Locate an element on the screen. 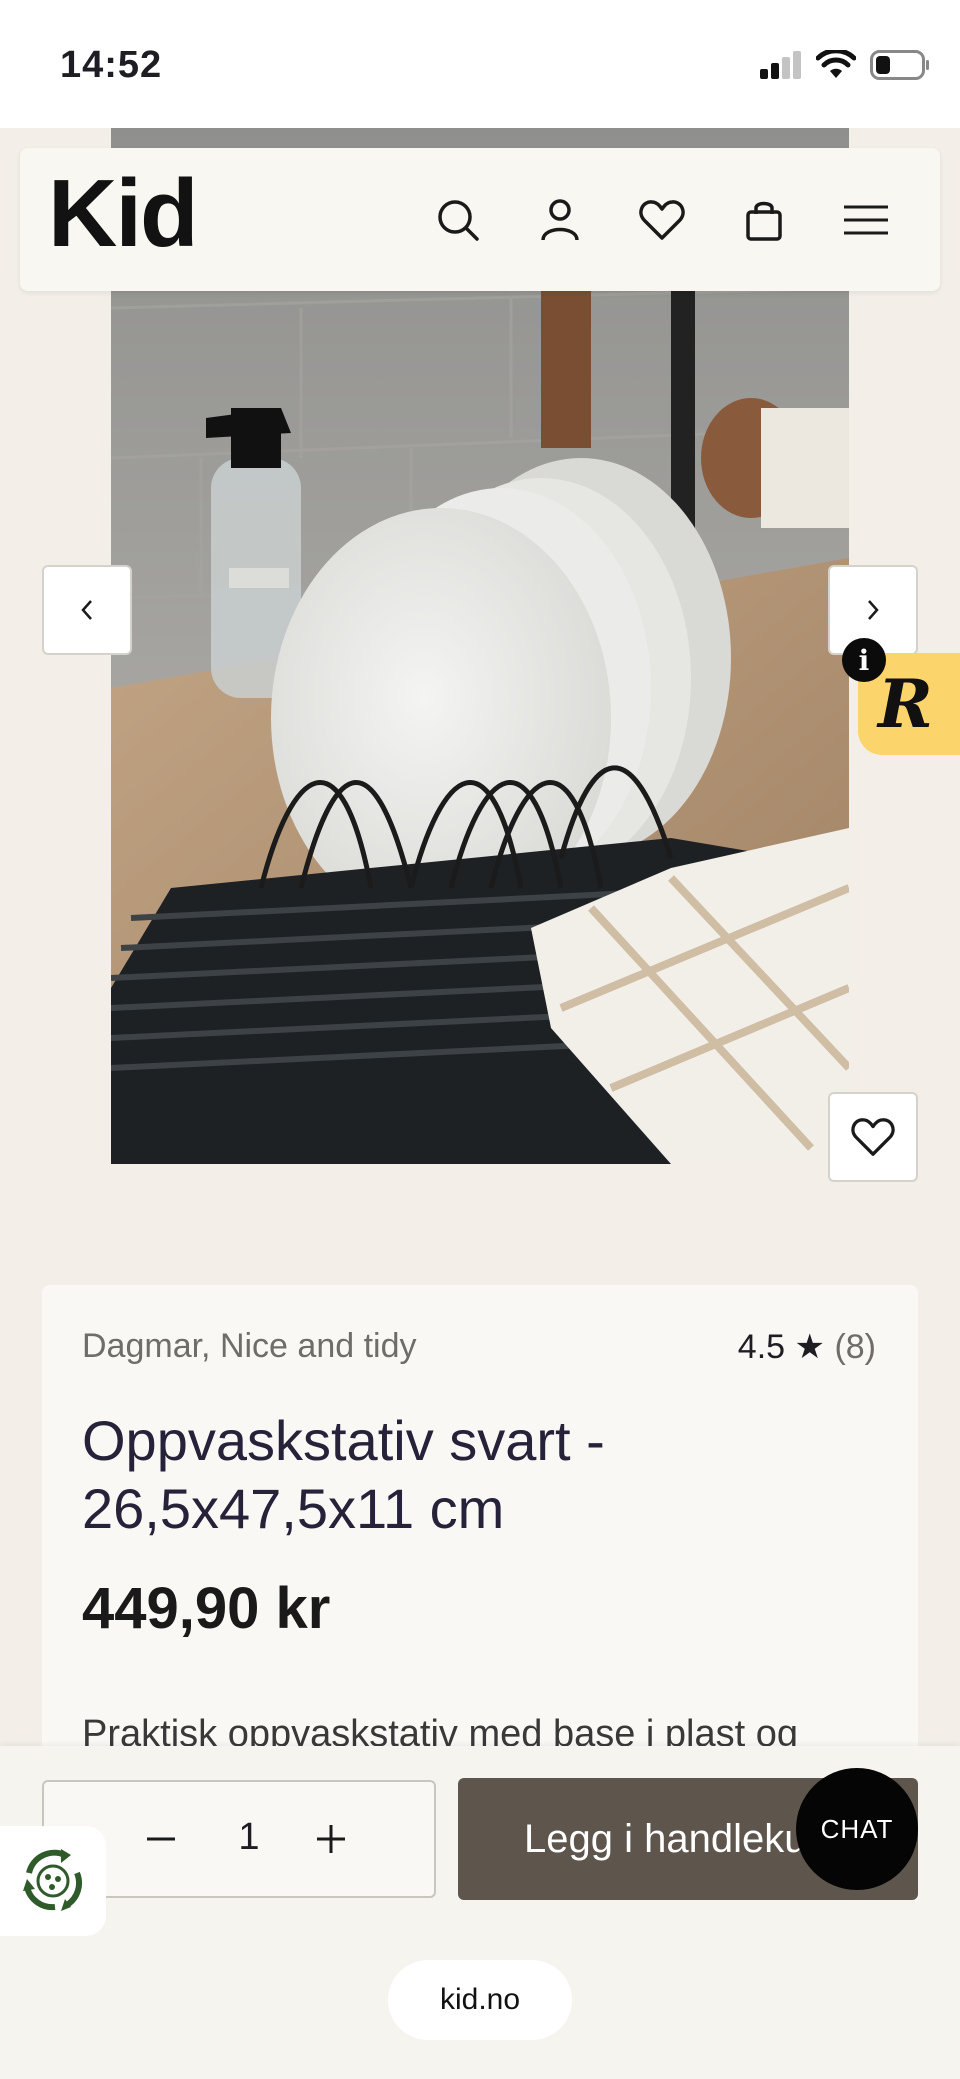 This screenshot has height=2079, width=960. minus-icon is located at coordinates (161, 1839).